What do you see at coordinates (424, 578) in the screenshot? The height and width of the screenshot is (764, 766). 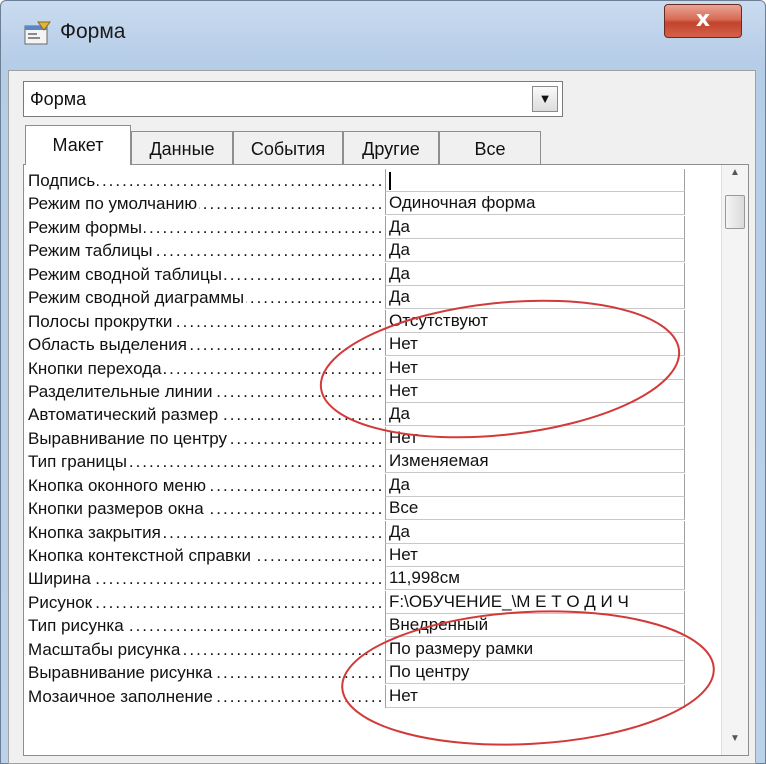 I see `property-value: 11,998см` at bounding box center [424, 578].